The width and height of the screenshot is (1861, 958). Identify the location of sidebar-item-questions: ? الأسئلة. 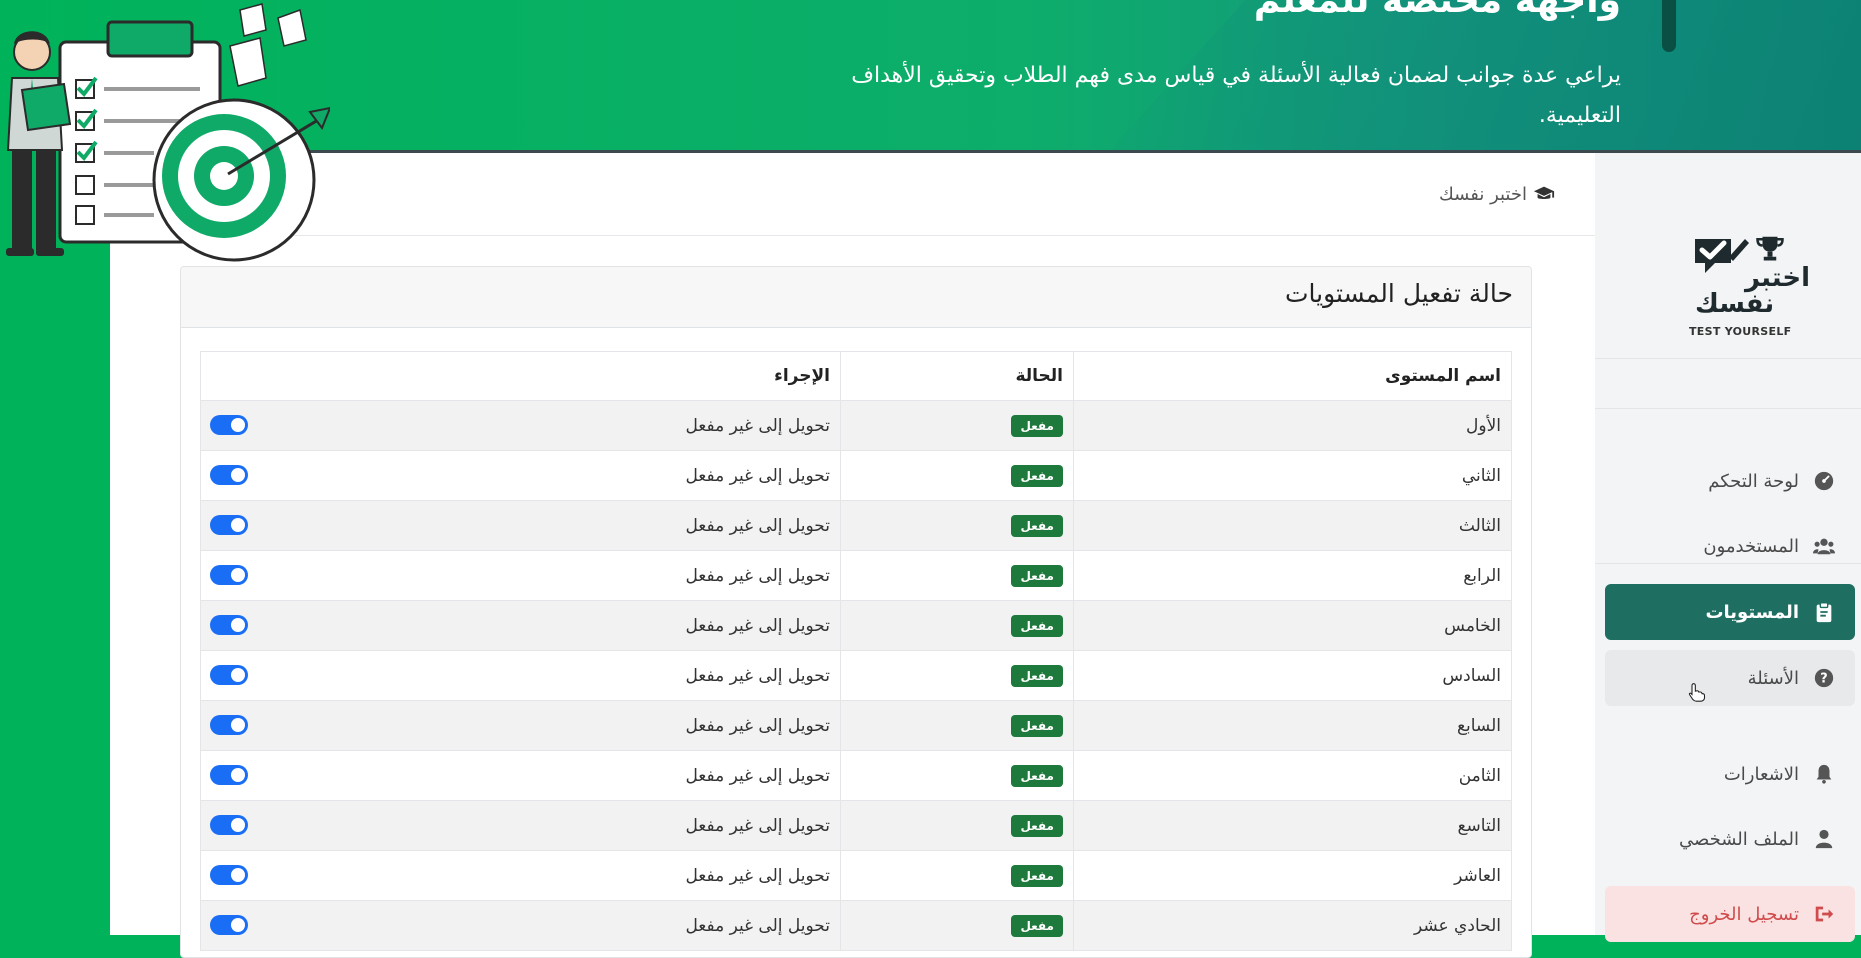
(1730, 678).